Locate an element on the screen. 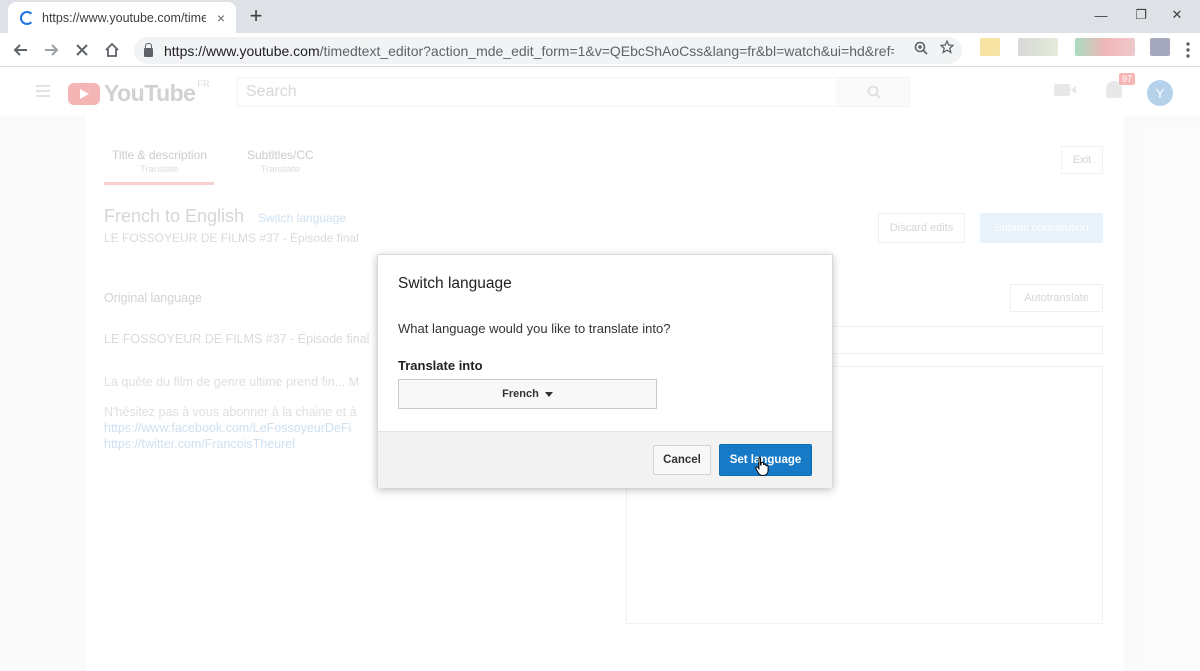 The image size is (1200, 671). translate-into-label: Translate into is located at coordinates (440, 365).